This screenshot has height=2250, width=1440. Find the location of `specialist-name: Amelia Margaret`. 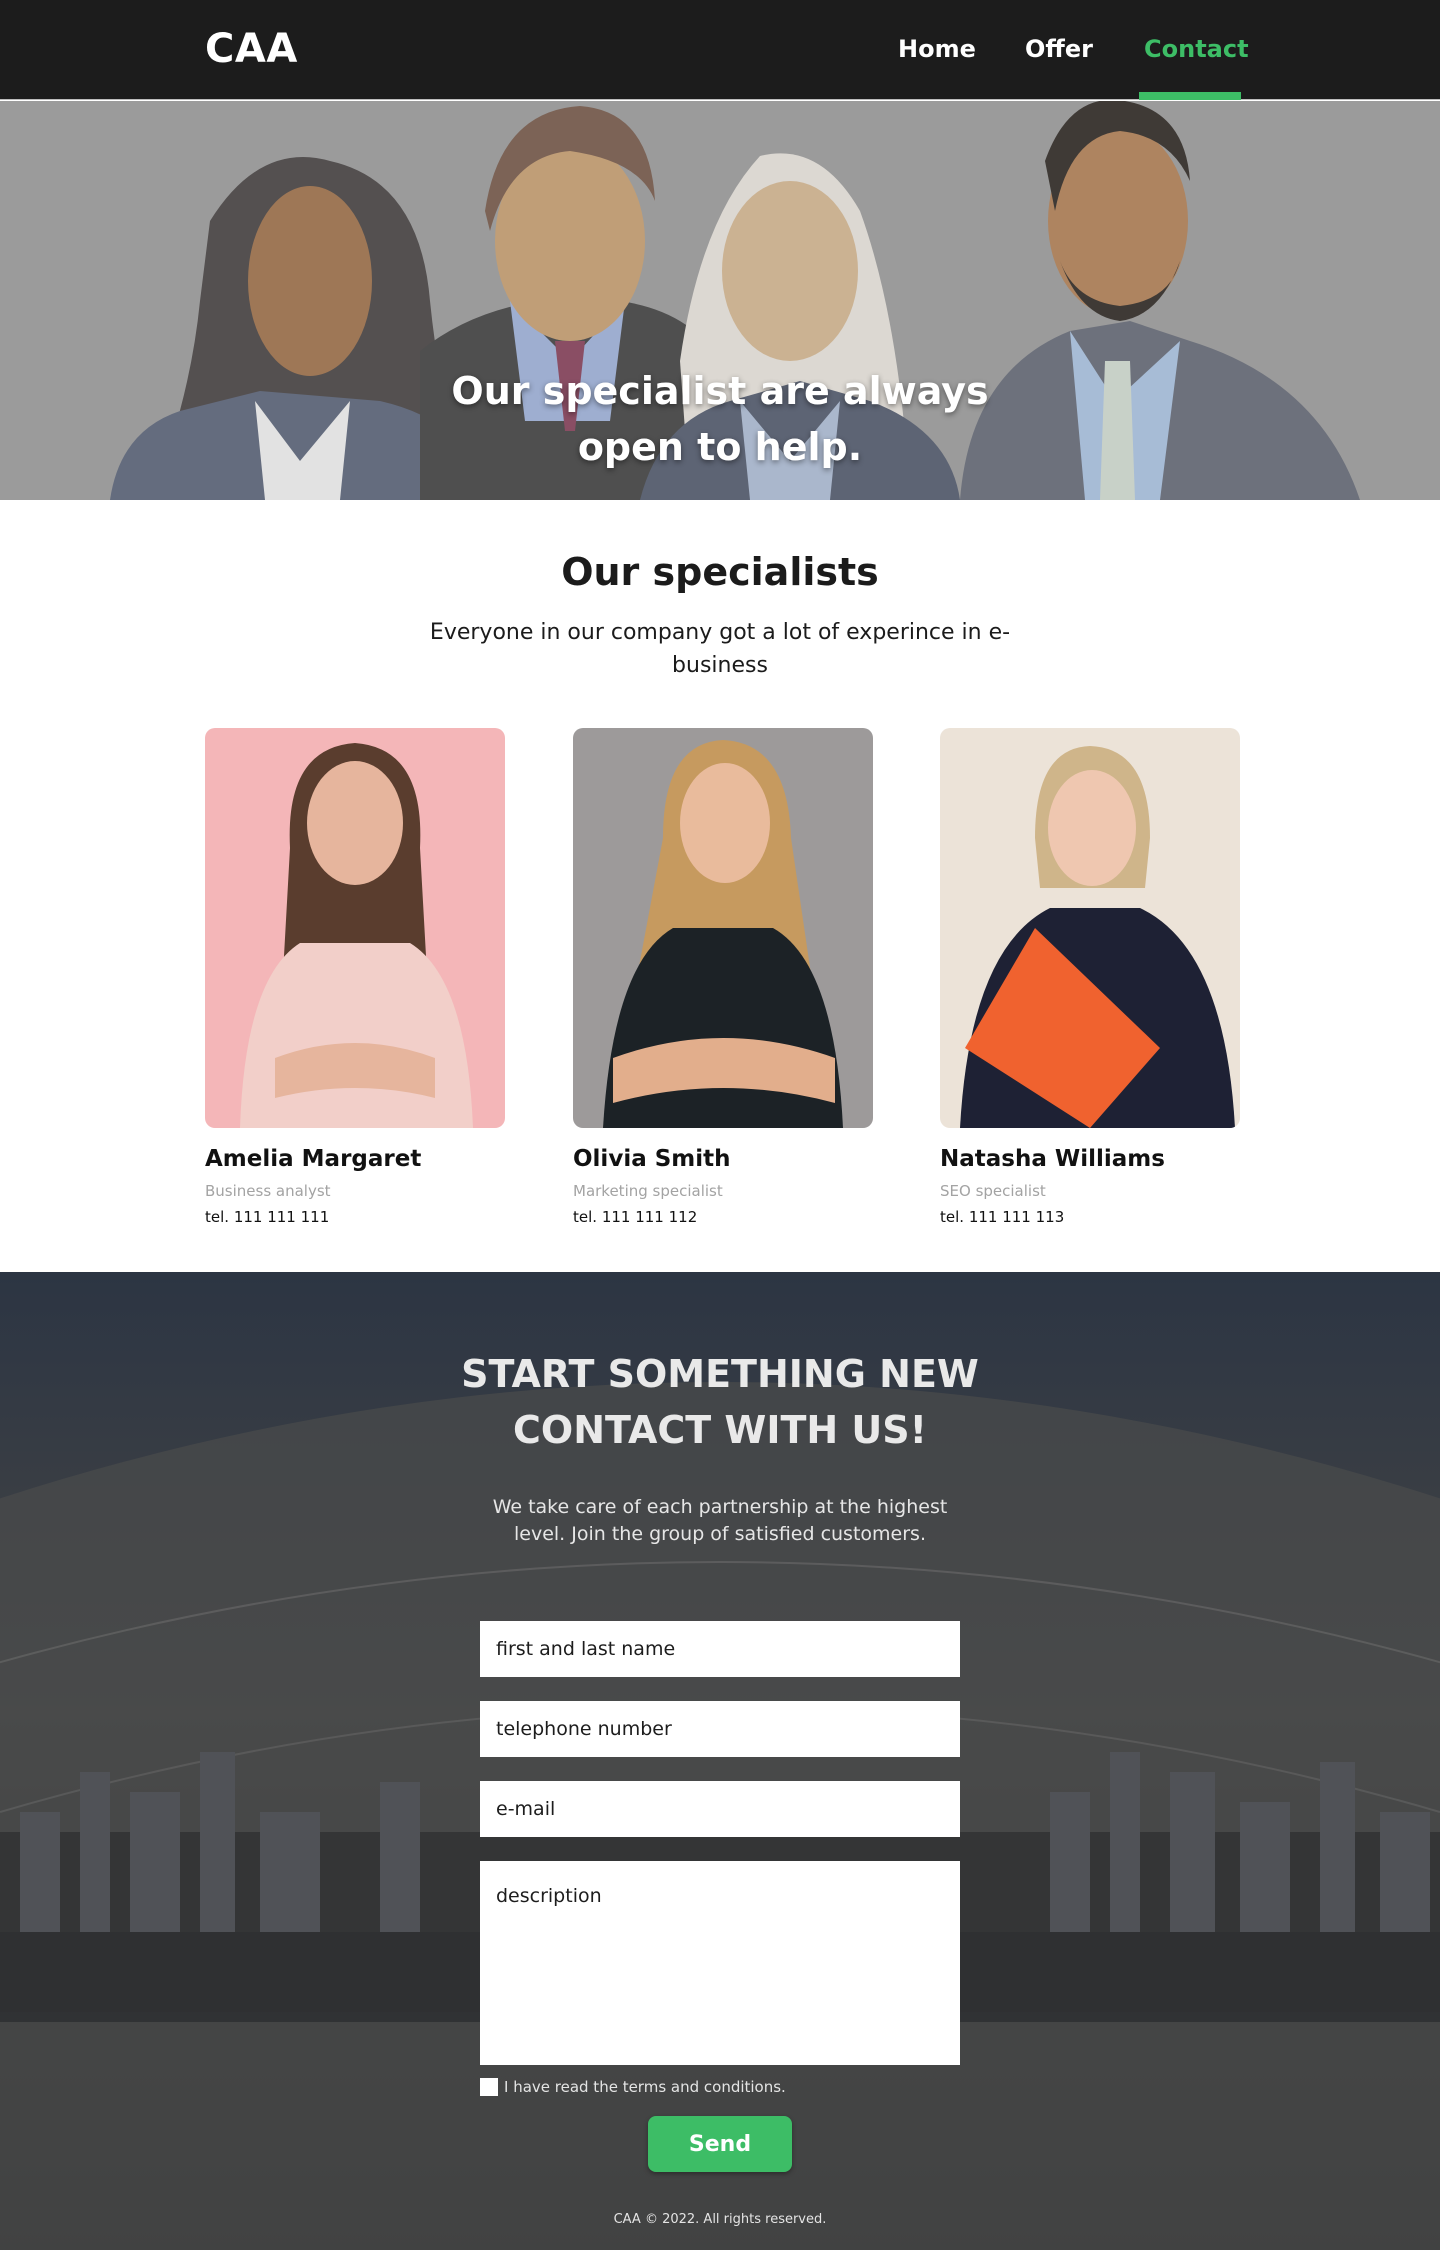

specialist-name: Amelia Margaret is located at coordinates (313, 1159).